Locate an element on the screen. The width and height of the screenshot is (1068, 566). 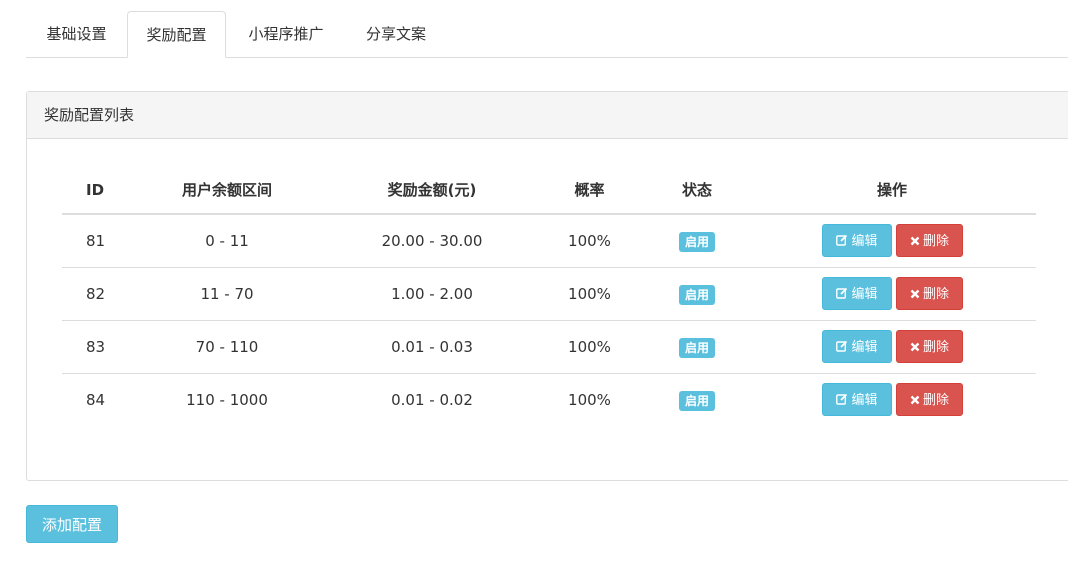
column-header-status: 状态 is located at coordinates (696, 190).